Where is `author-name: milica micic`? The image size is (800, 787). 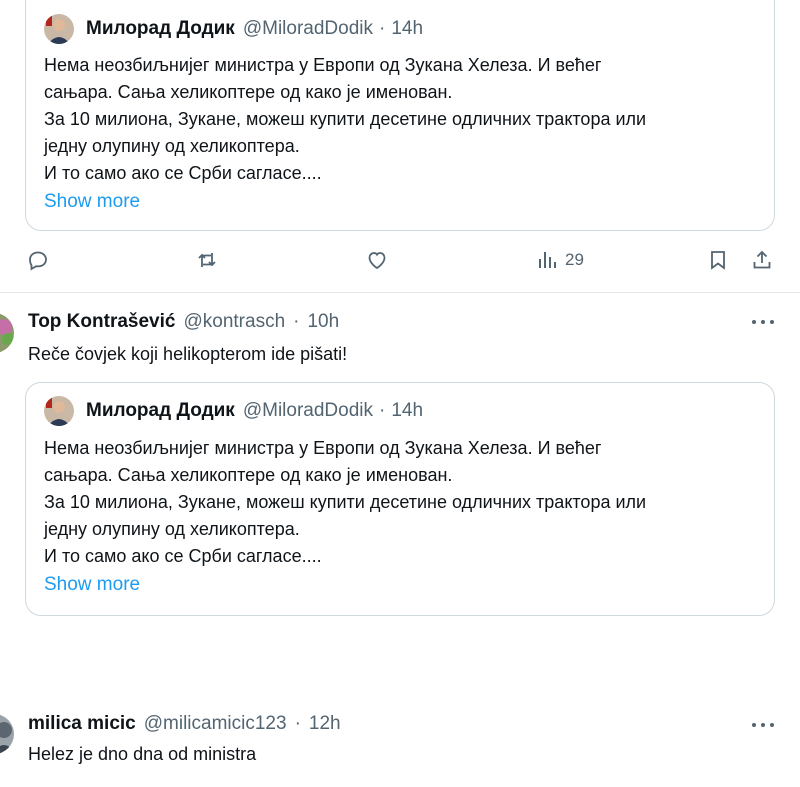 author-name: milica micic is located at coordinates (82, 724).